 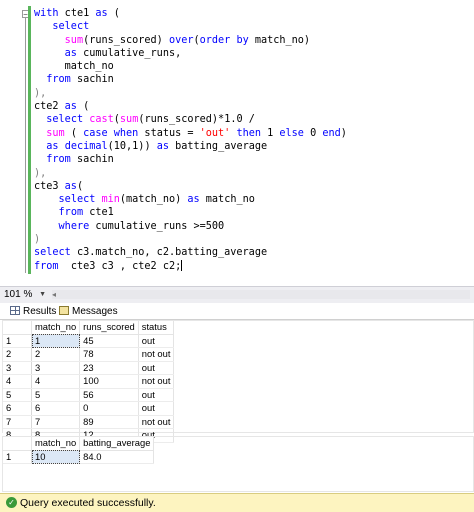 I want to click on horizontal-scrollbar: ◂, so click(x=261, y=294).